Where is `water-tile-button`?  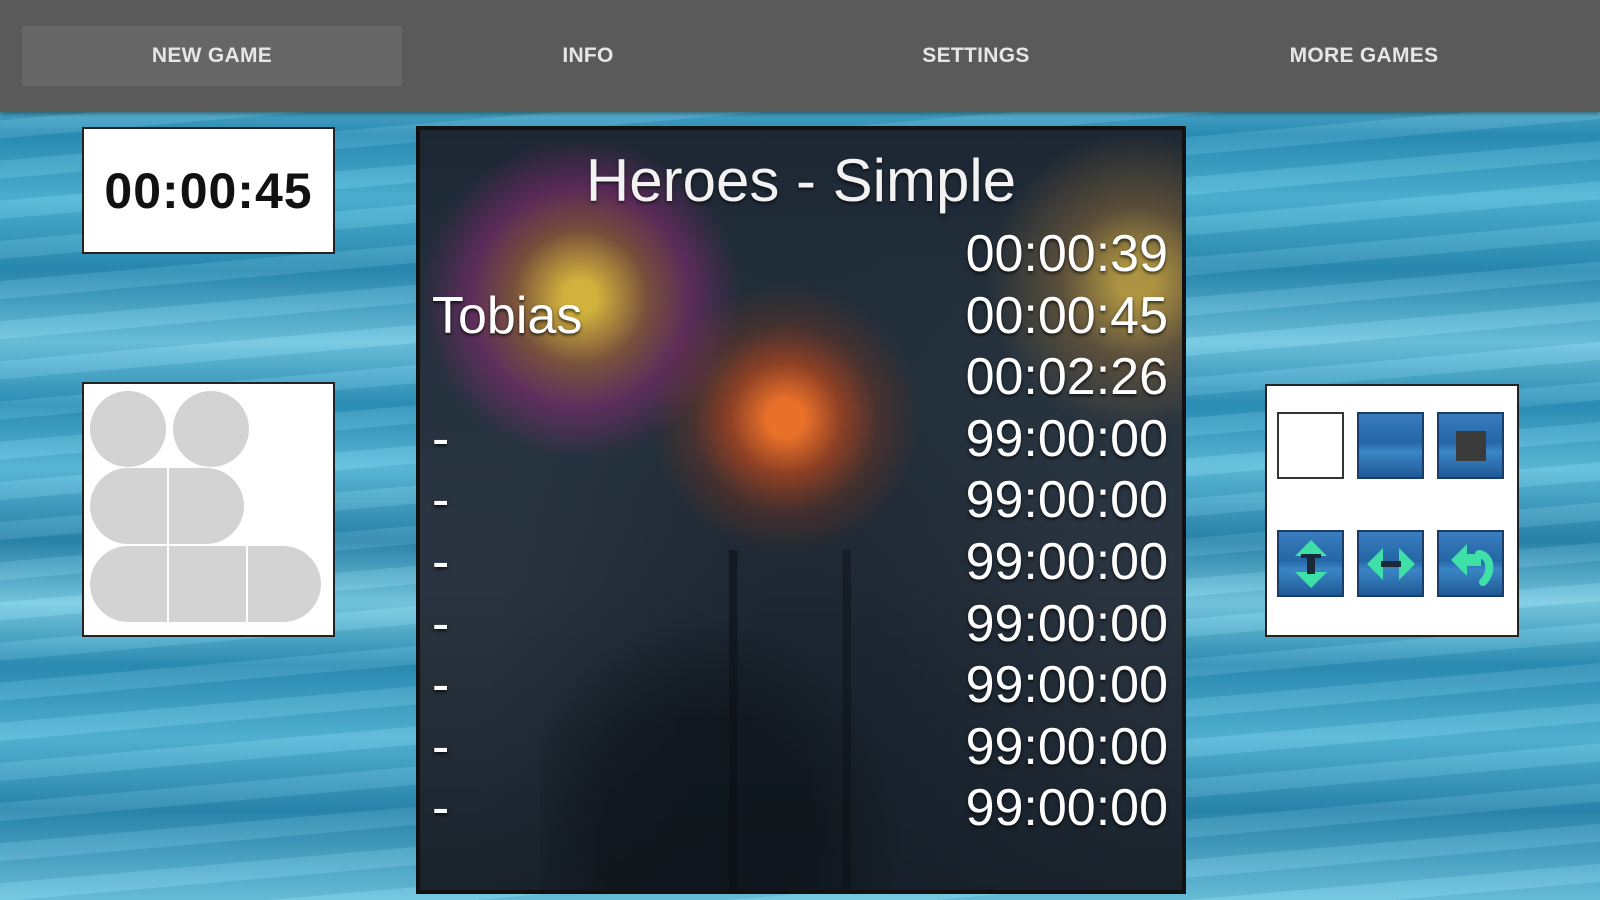
water-tile-button is located at coordinates (1390, 445).